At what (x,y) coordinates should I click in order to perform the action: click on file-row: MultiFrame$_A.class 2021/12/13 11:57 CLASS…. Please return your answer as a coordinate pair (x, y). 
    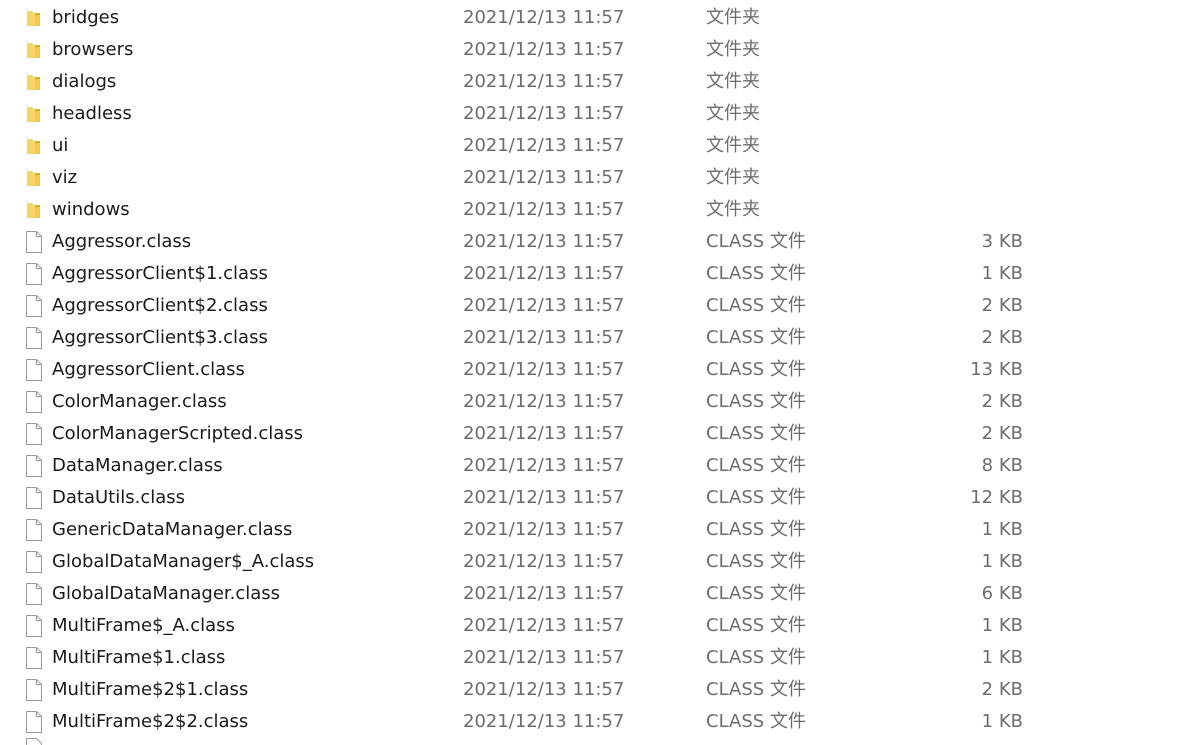
    Looking at the image, I should click on (596, 626).